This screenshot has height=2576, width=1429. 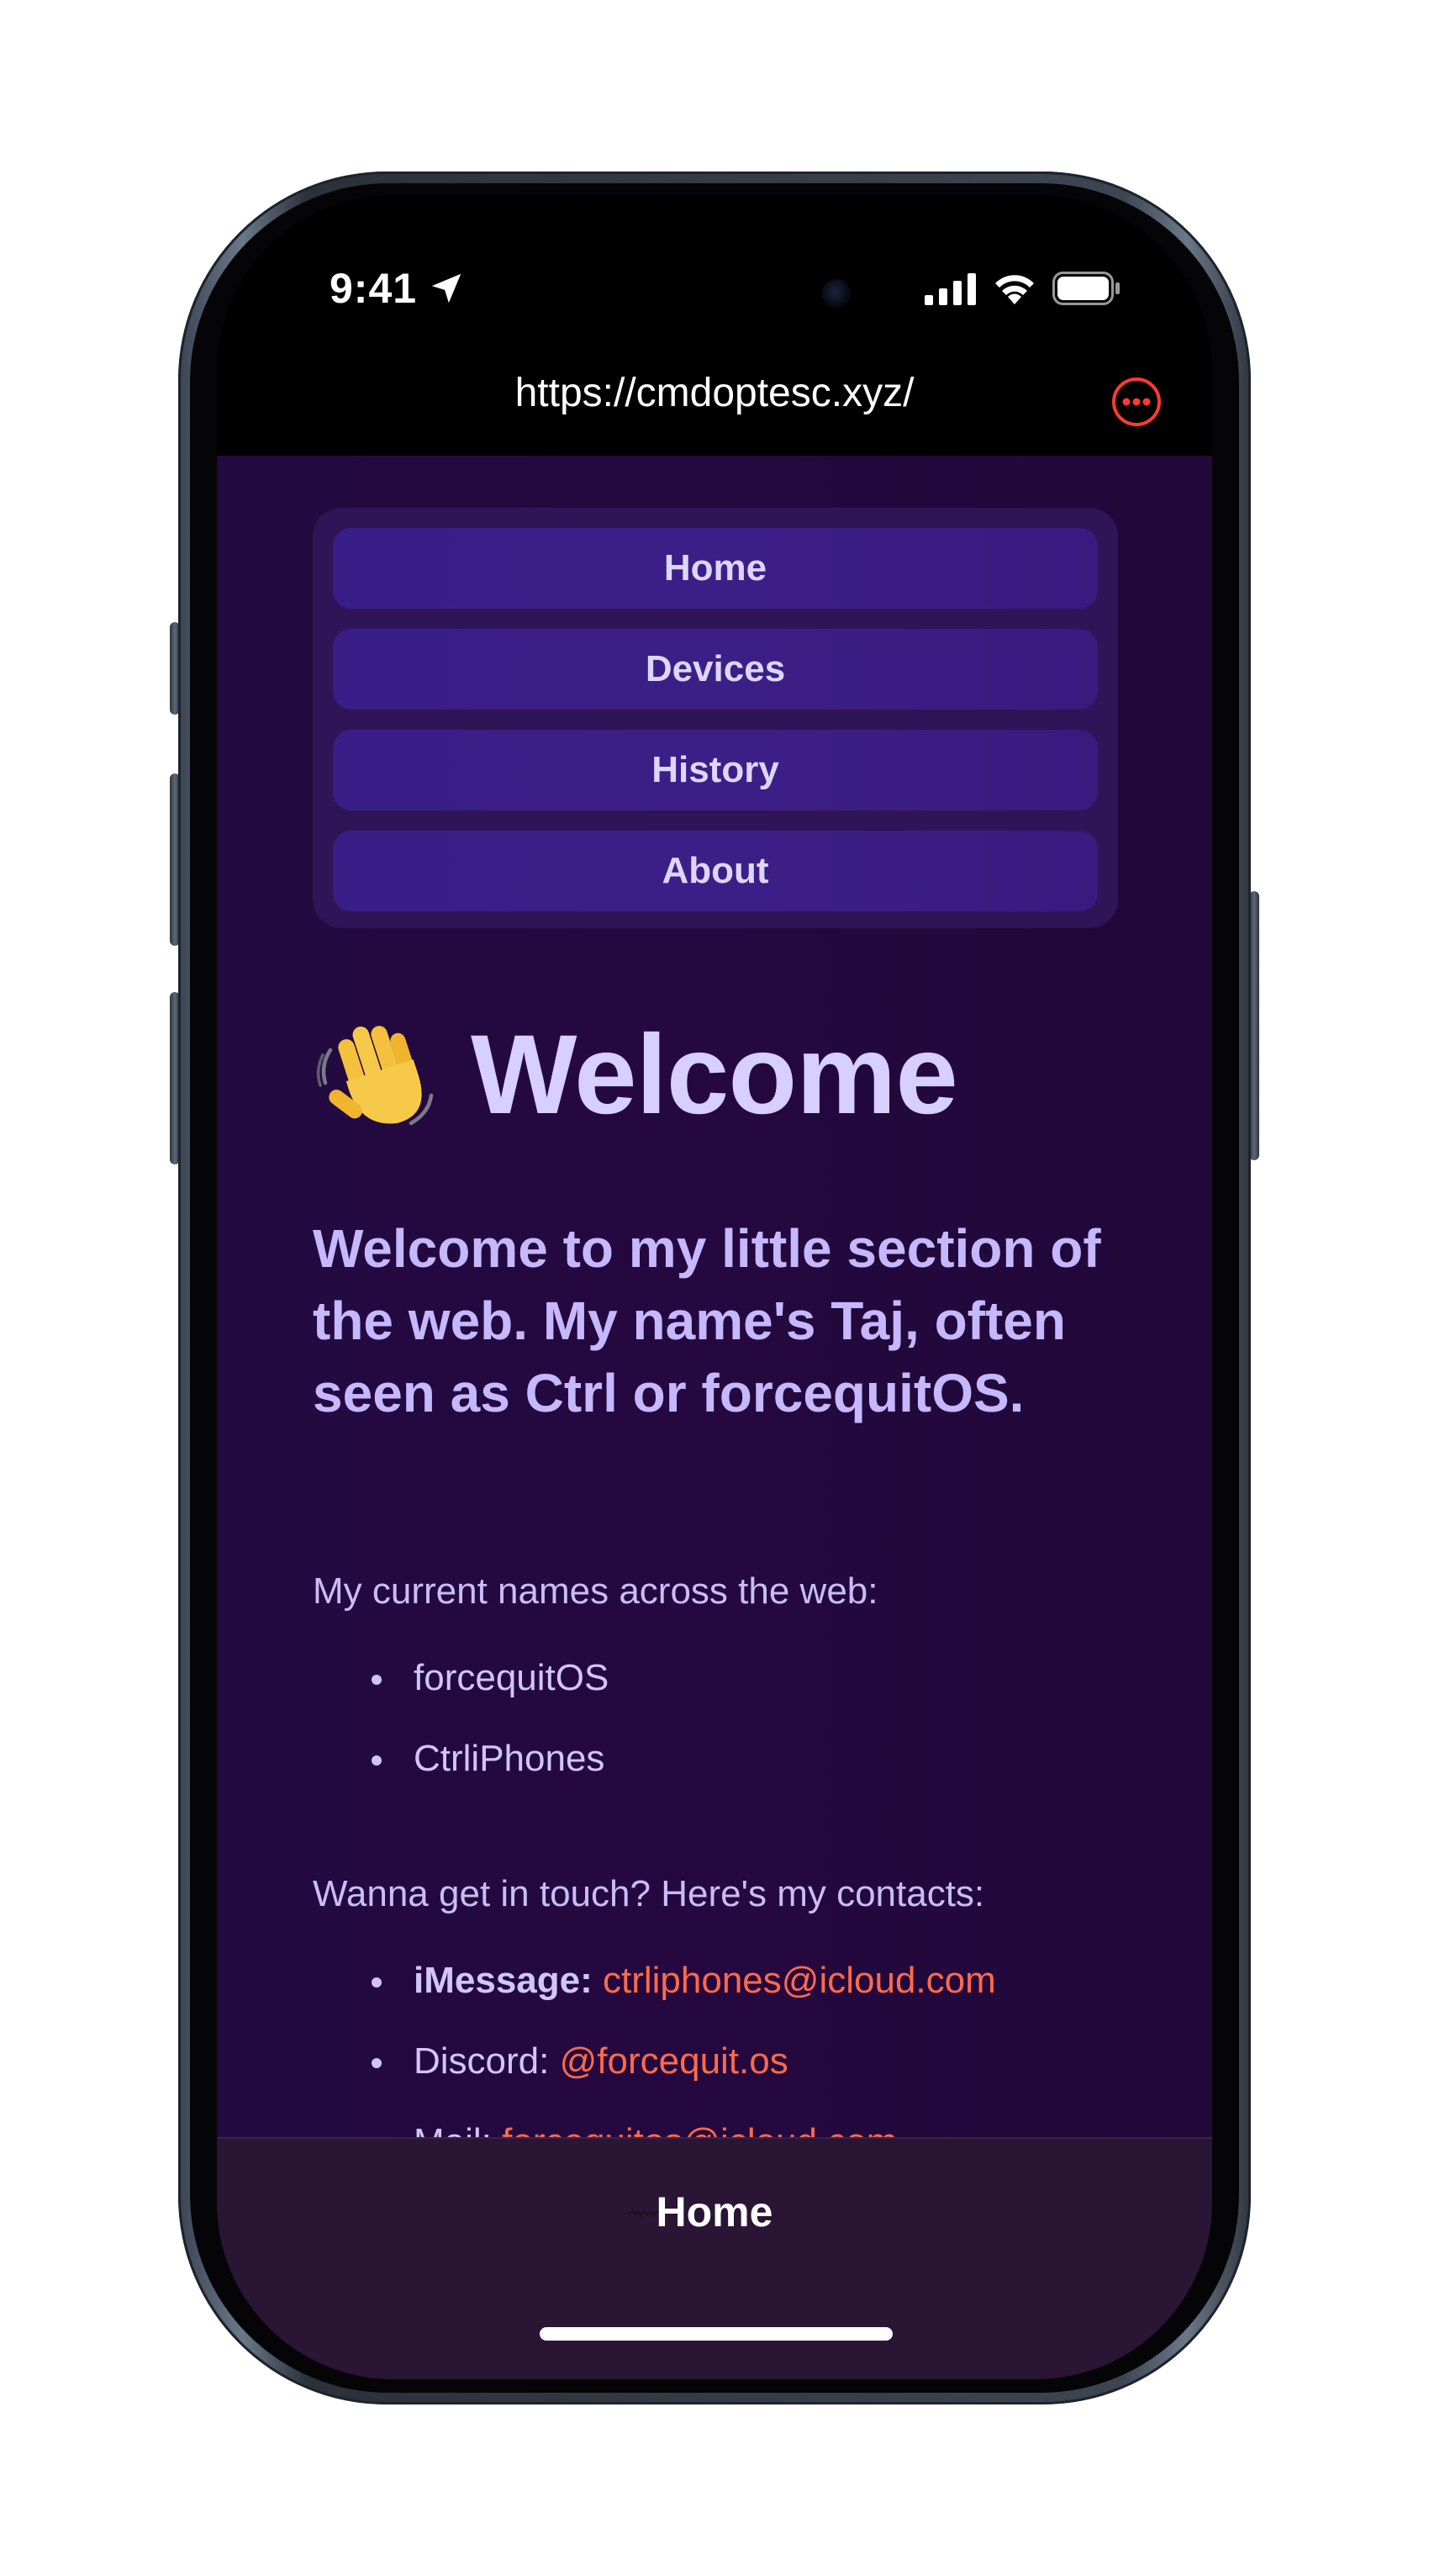 I want to click on ellipsis-circle-icon, so click(x=1136, y=402).